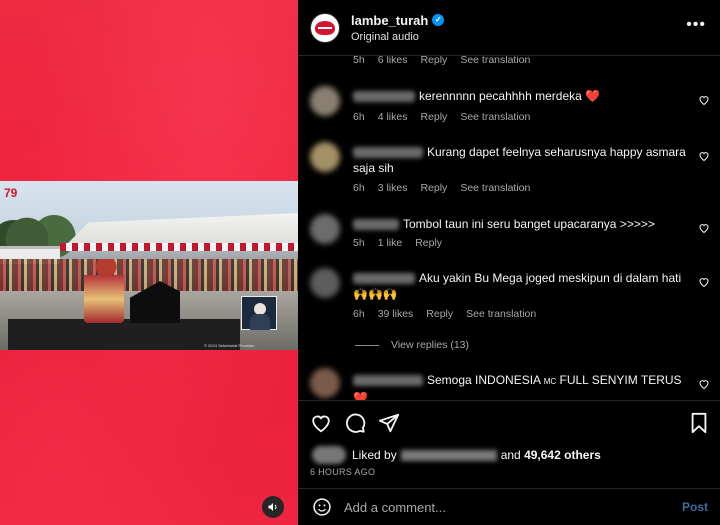 This screenshot has width=720, height=525. Describe the element at coordinates (375, 294) in the screenshot. I see `comment-emoji: 🙌🙌🙌` at that location.